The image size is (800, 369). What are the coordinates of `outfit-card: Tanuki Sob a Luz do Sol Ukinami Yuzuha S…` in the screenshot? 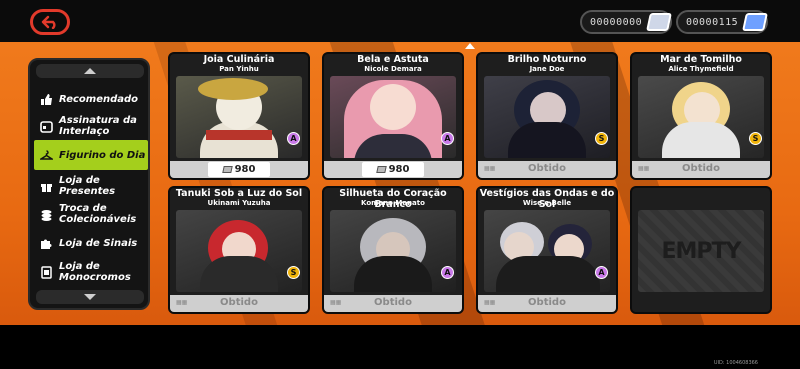 It's located at (239, 250).